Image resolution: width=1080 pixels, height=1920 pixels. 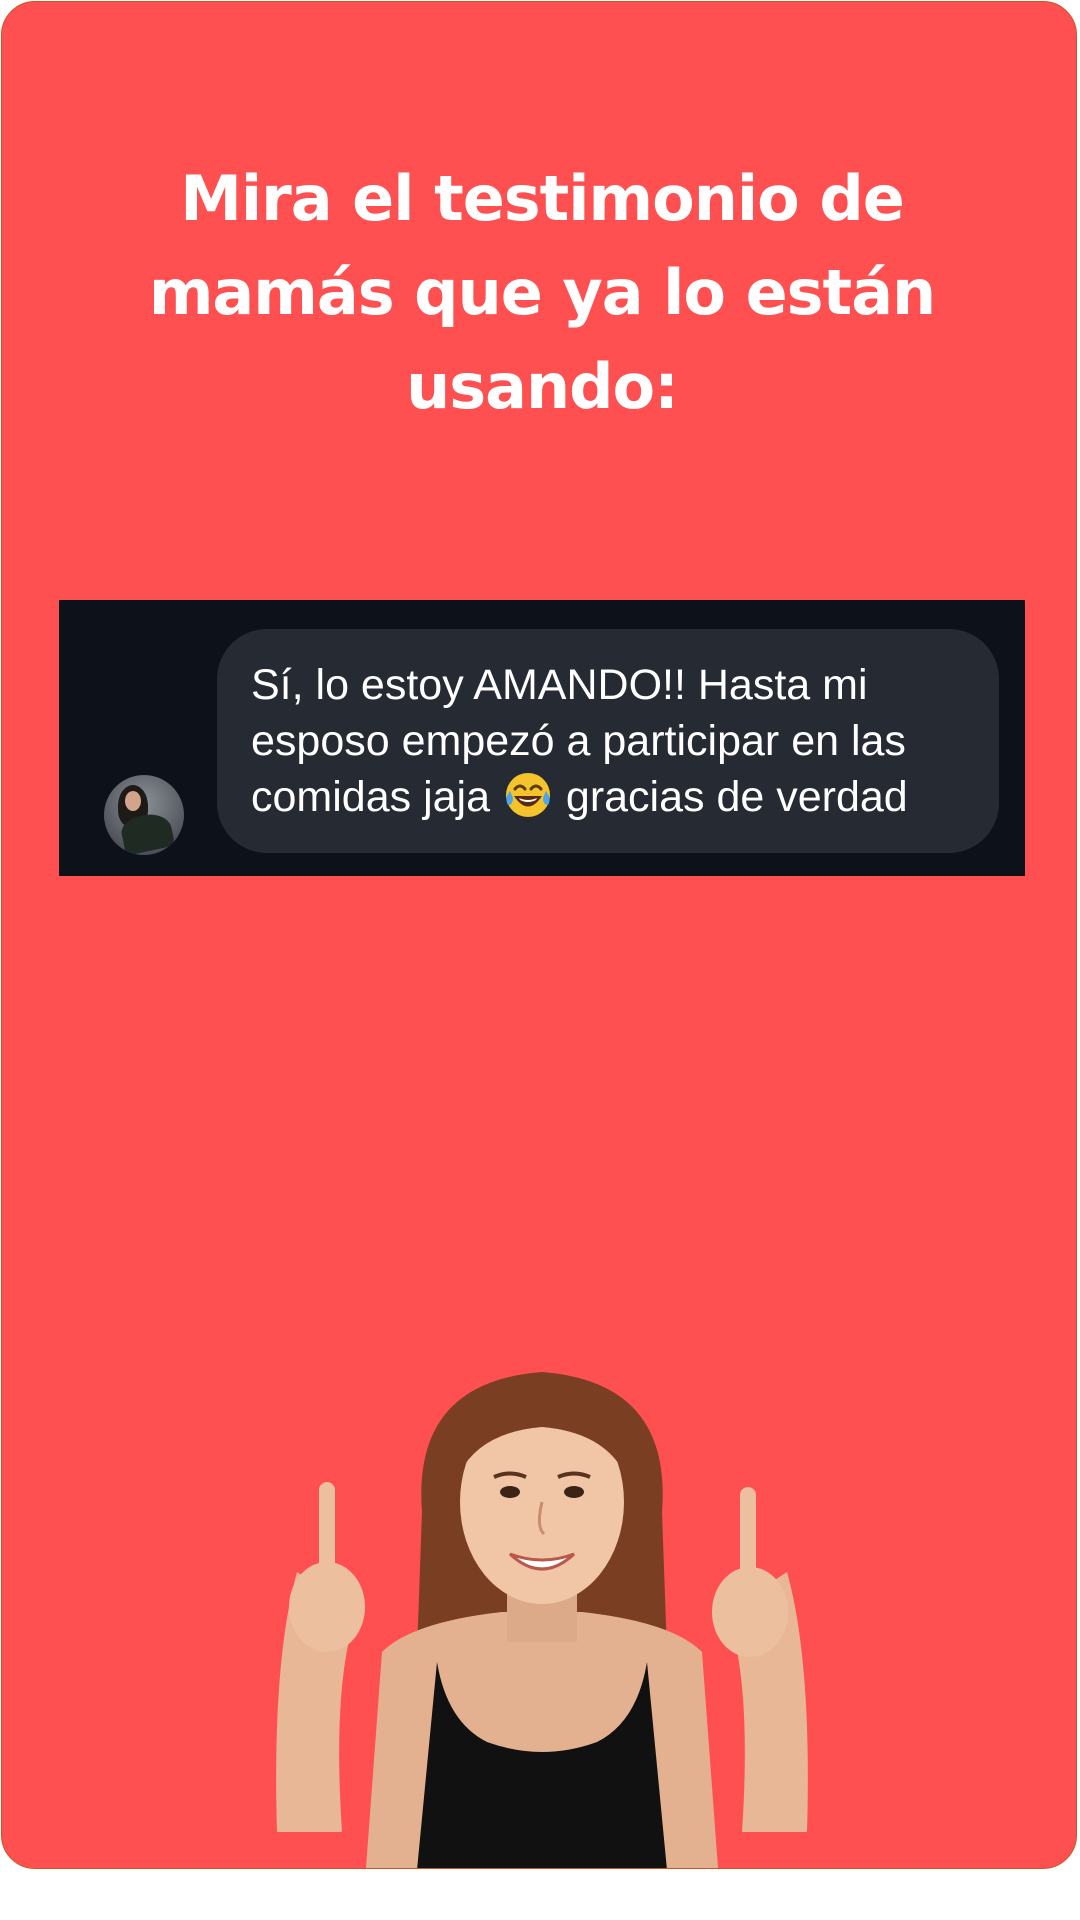 I want to click on message-text-part-2: gracias de verdad, so click(x=730, y=797).